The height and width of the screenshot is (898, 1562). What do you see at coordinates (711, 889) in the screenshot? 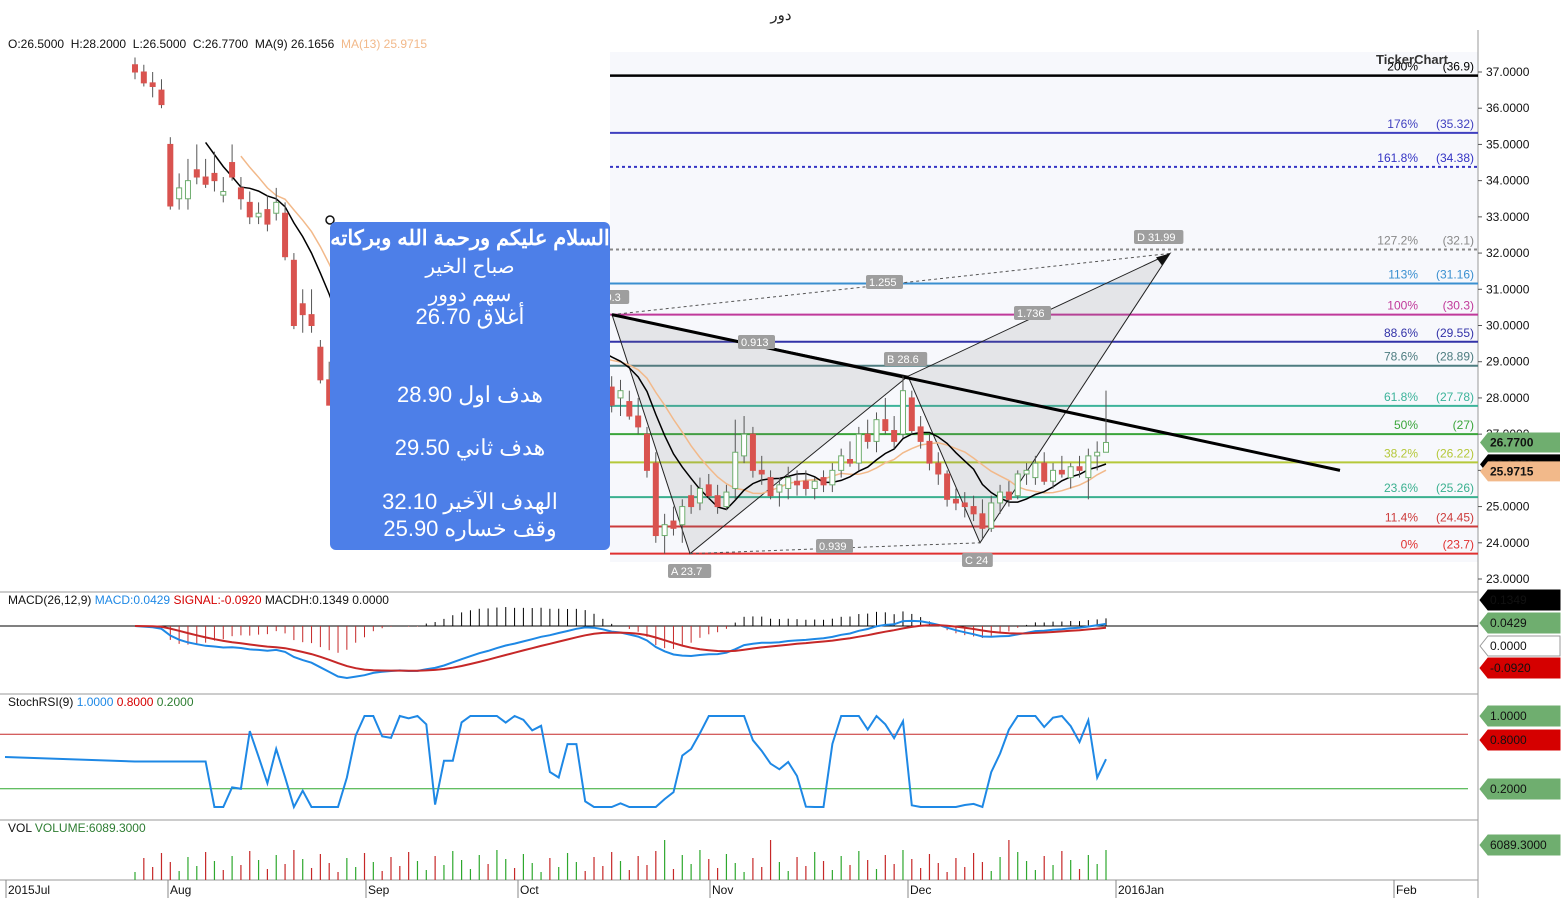
I see `time-axis: 2015Jul Aug Sep Oct Nov Dec 2016Jan Feb` at bounding box center [711, 889].